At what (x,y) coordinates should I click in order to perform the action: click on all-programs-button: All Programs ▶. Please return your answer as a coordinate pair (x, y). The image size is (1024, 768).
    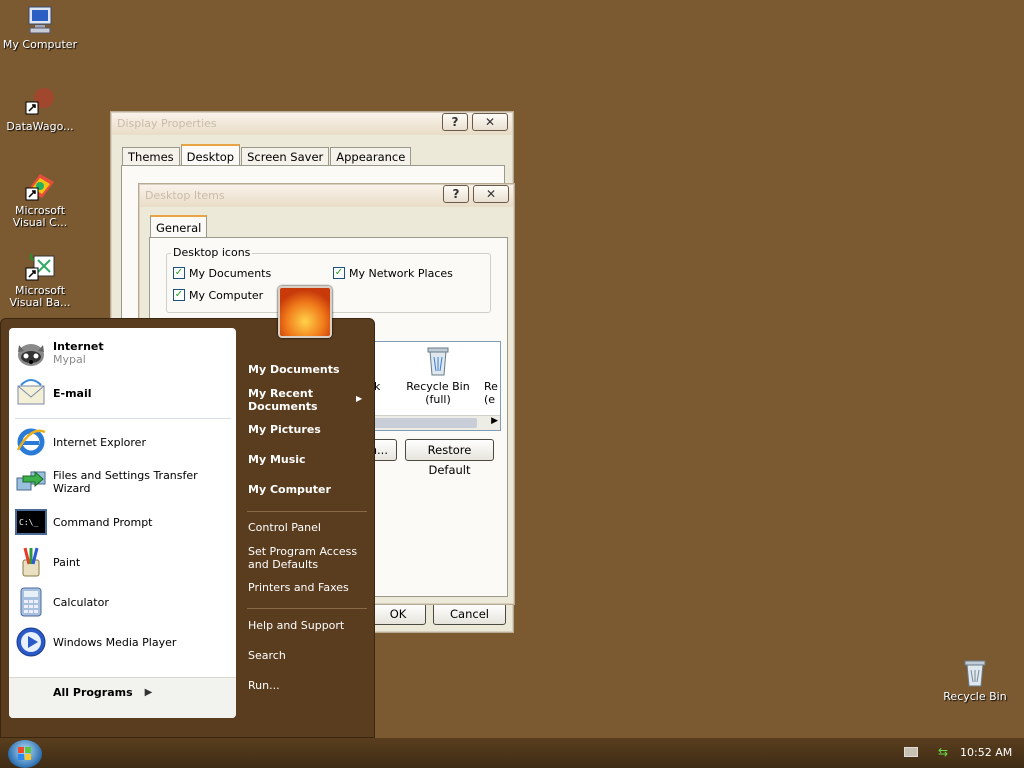
    Looking at the image, I should click on (102, 692).